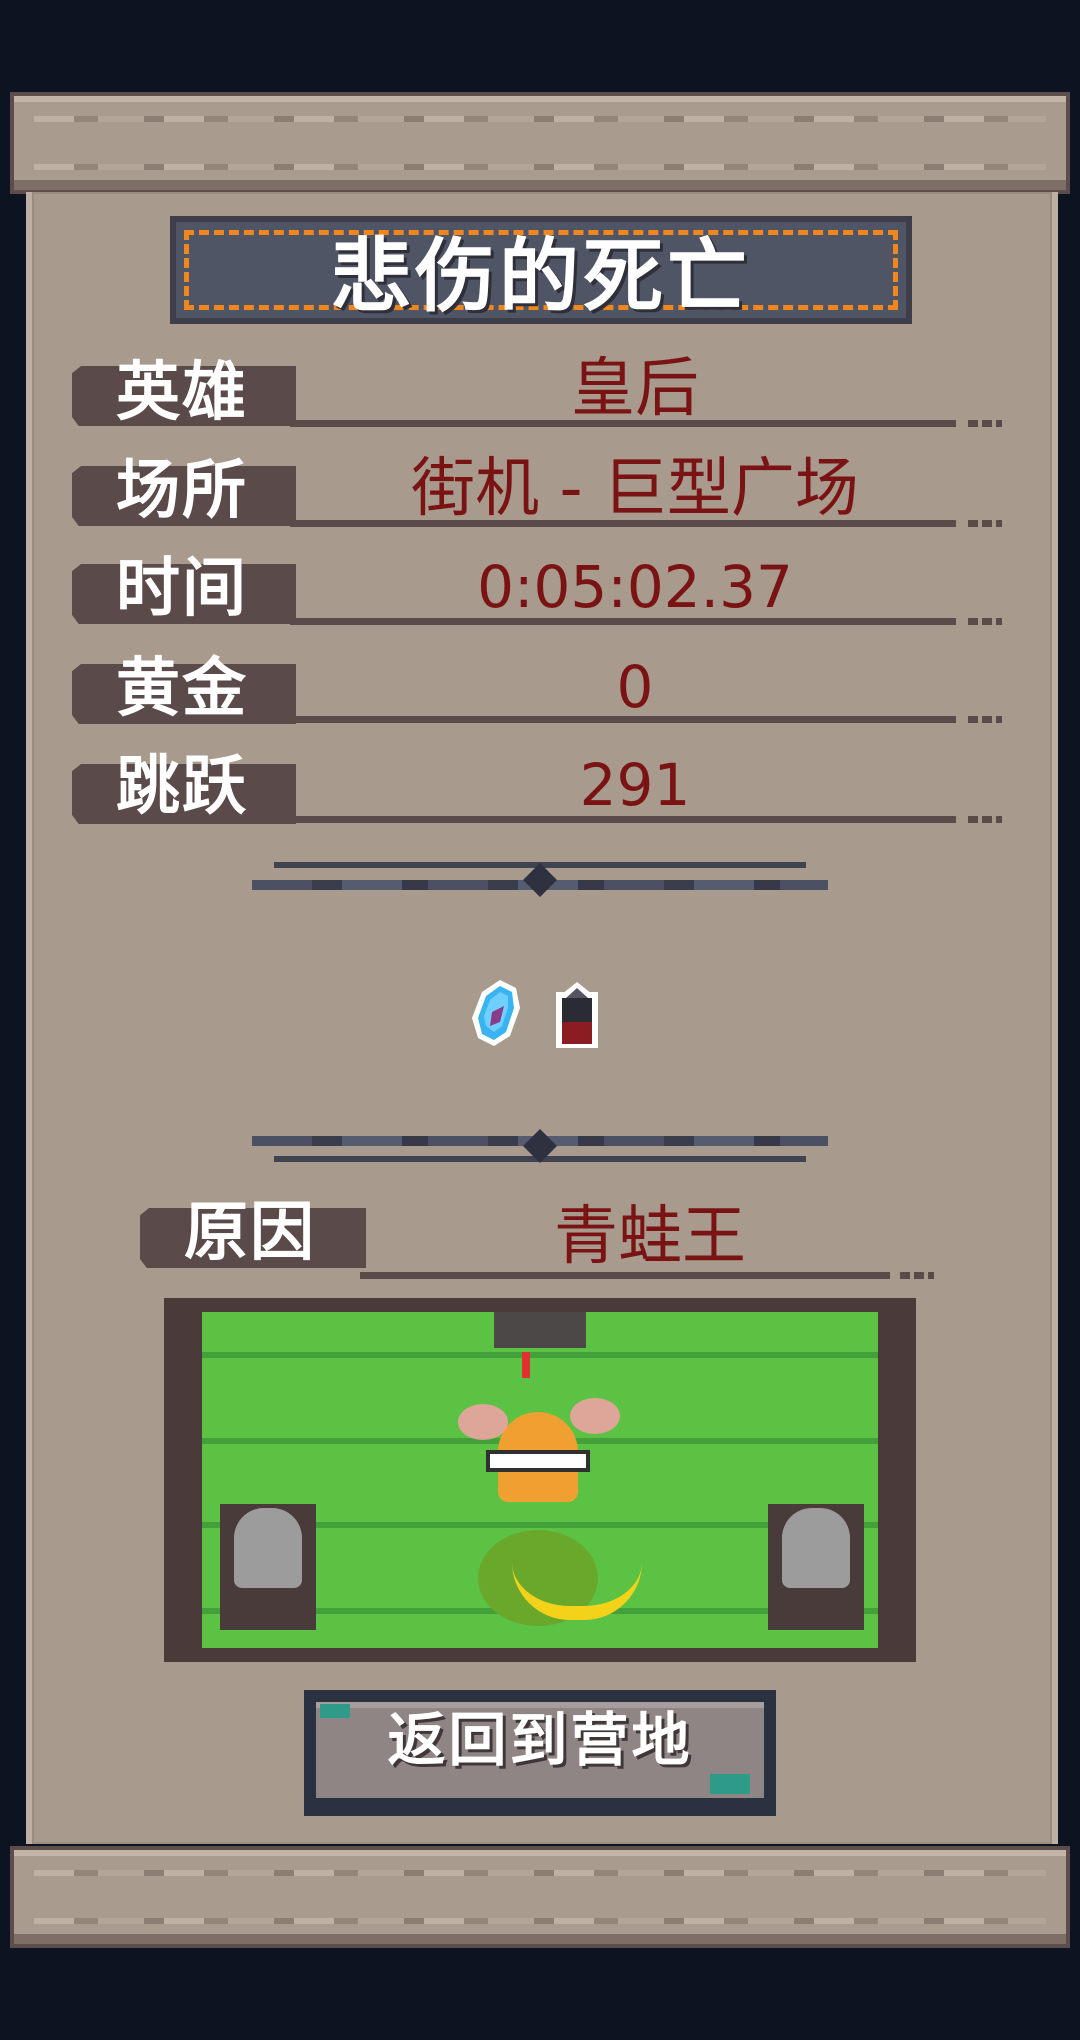 Image resolution: width=1080 pixels, height=2040 pixels. I want to click on return-to-camp-button: 返回到营地, so click(540, 1753).